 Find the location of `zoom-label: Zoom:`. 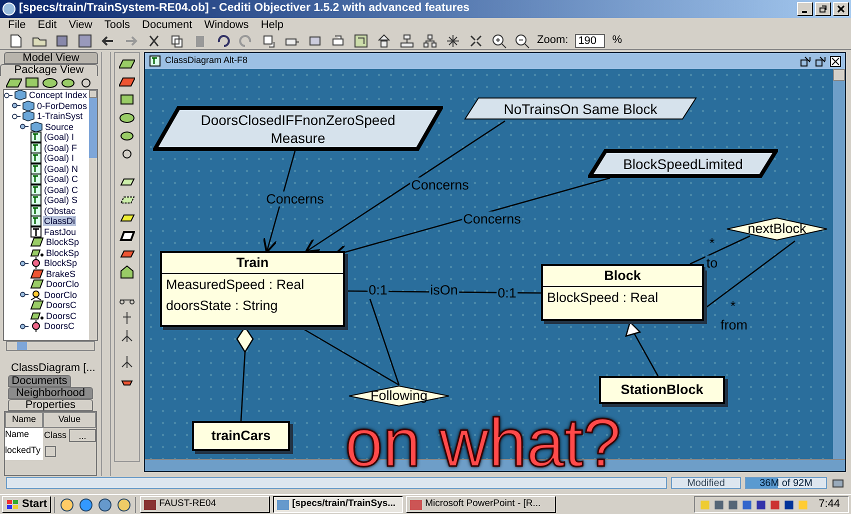

zoom-label: Zoom: is located at coordinates (552, 40).